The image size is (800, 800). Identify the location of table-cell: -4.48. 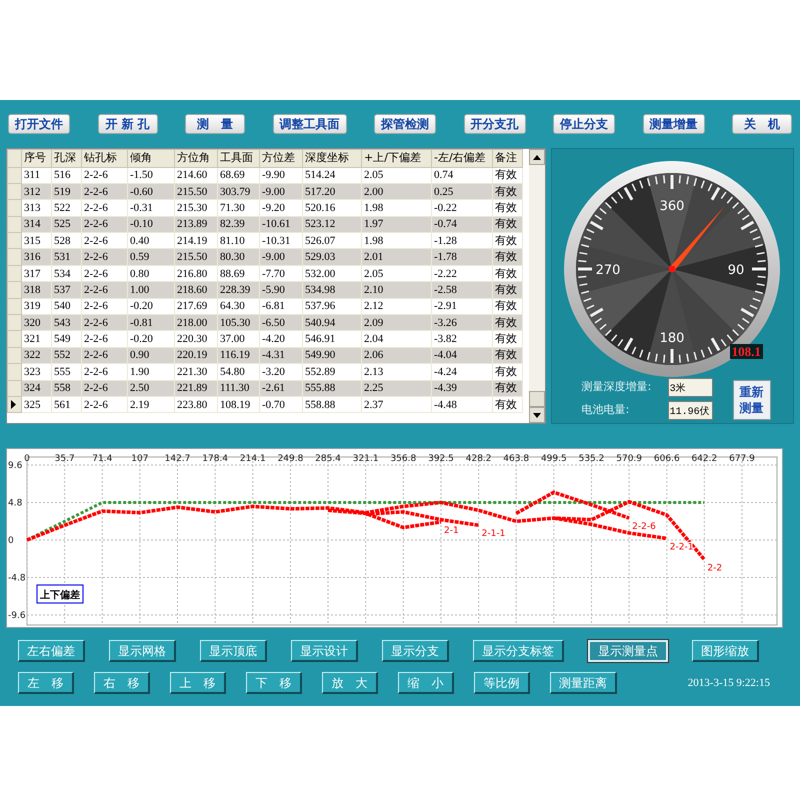
(462, 404).